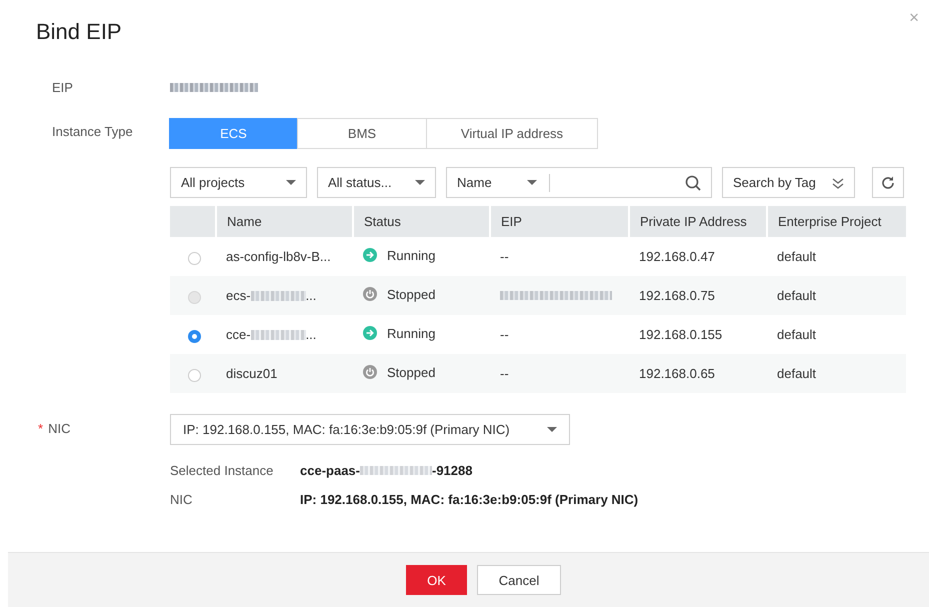 Image resolution: width=929 pixels, height=607 pixels. I want to click on project-dropdown: All projects, so click(238, 182).